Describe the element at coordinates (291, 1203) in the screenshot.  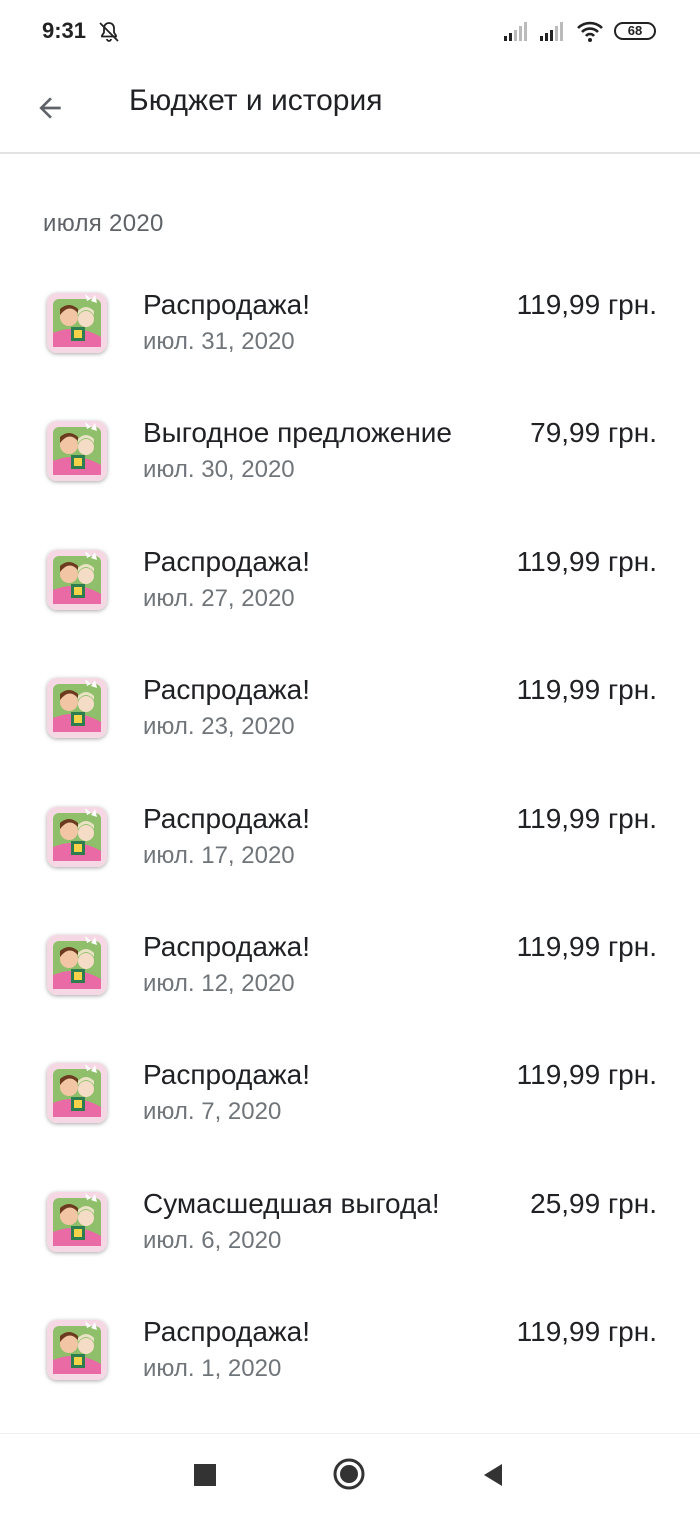
I see `item-title: Сумасшедшая выгода!` at that location.